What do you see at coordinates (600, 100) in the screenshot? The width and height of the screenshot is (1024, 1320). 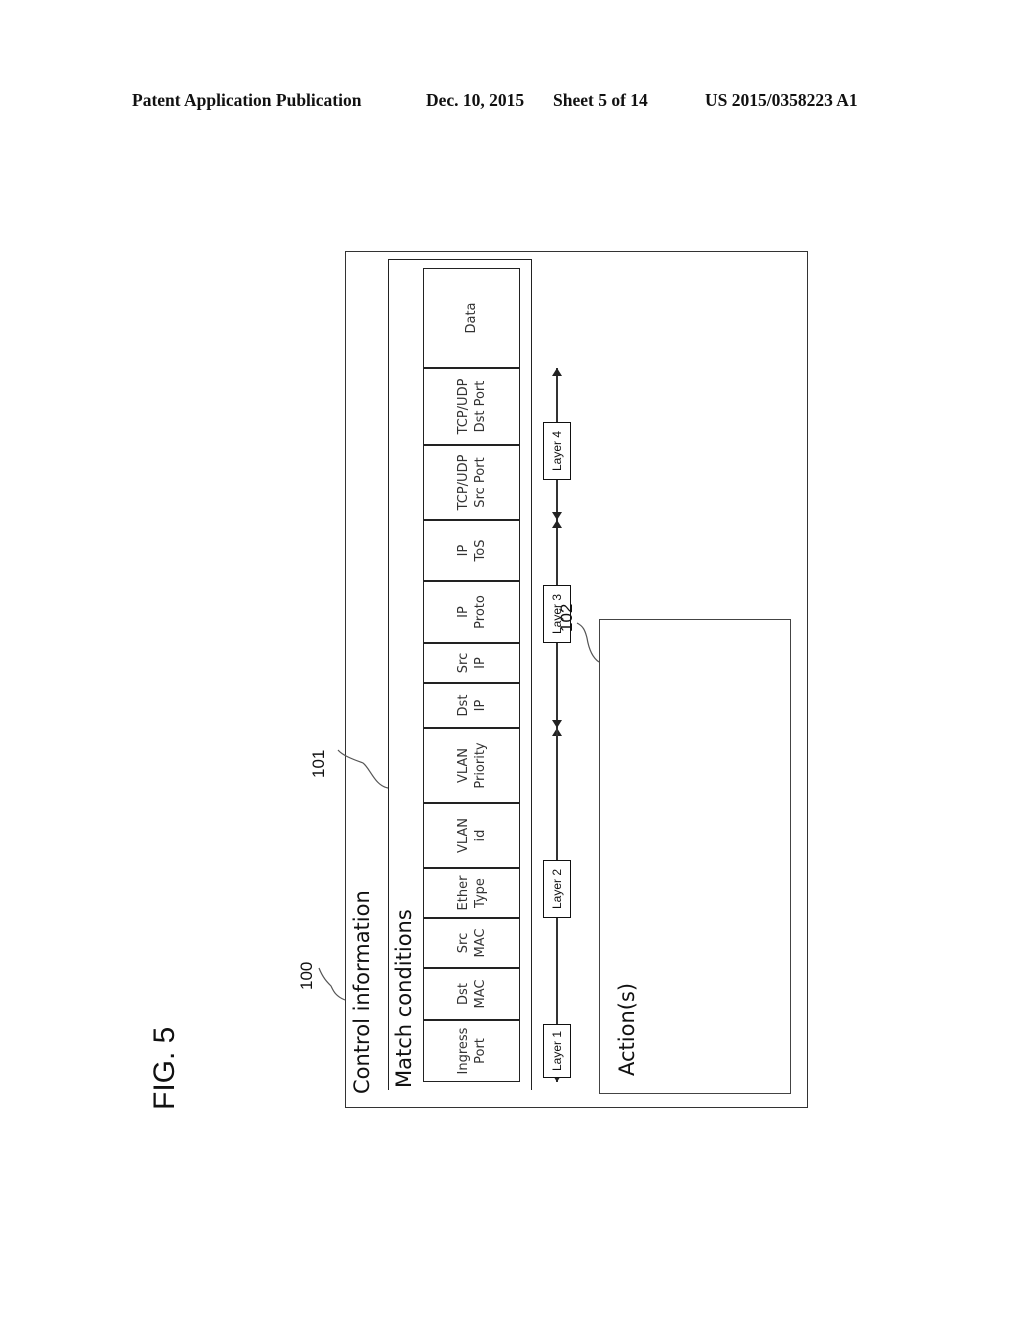 I see `sheet-number: Sheet 5 of 14` at bounding box center [600, 100].